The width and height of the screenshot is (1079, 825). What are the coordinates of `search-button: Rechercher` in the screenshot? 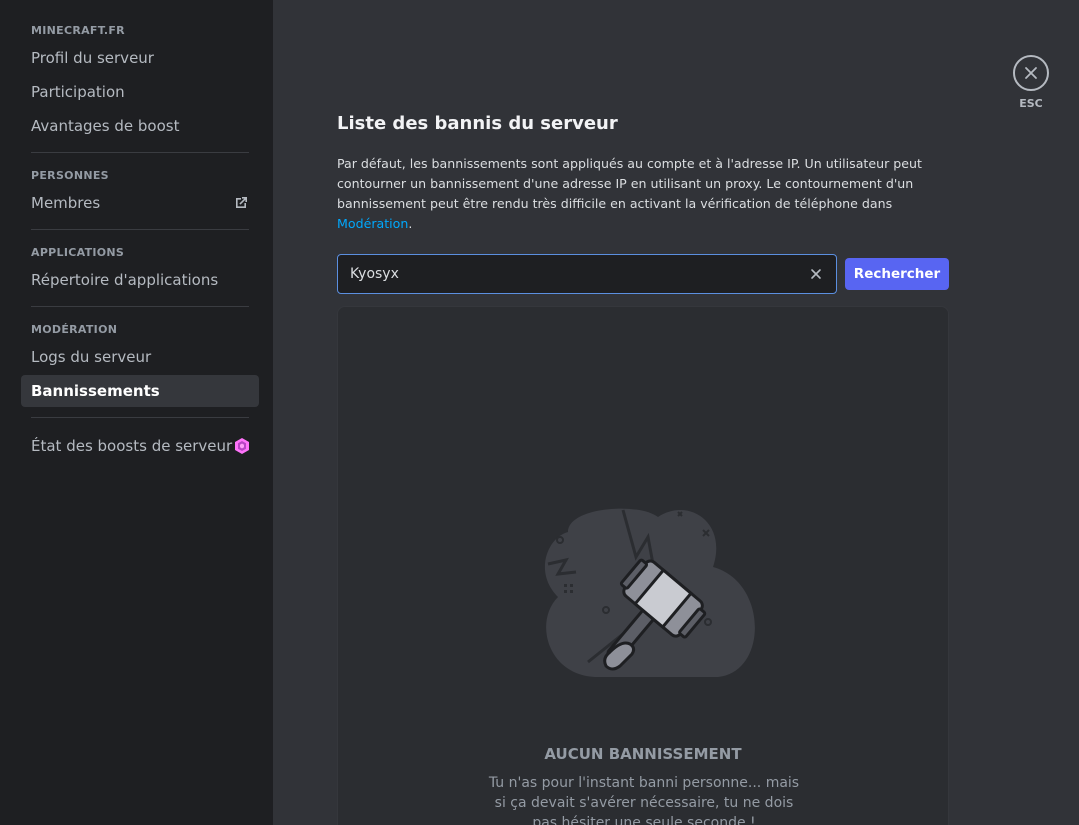 It's located at (897, 274).